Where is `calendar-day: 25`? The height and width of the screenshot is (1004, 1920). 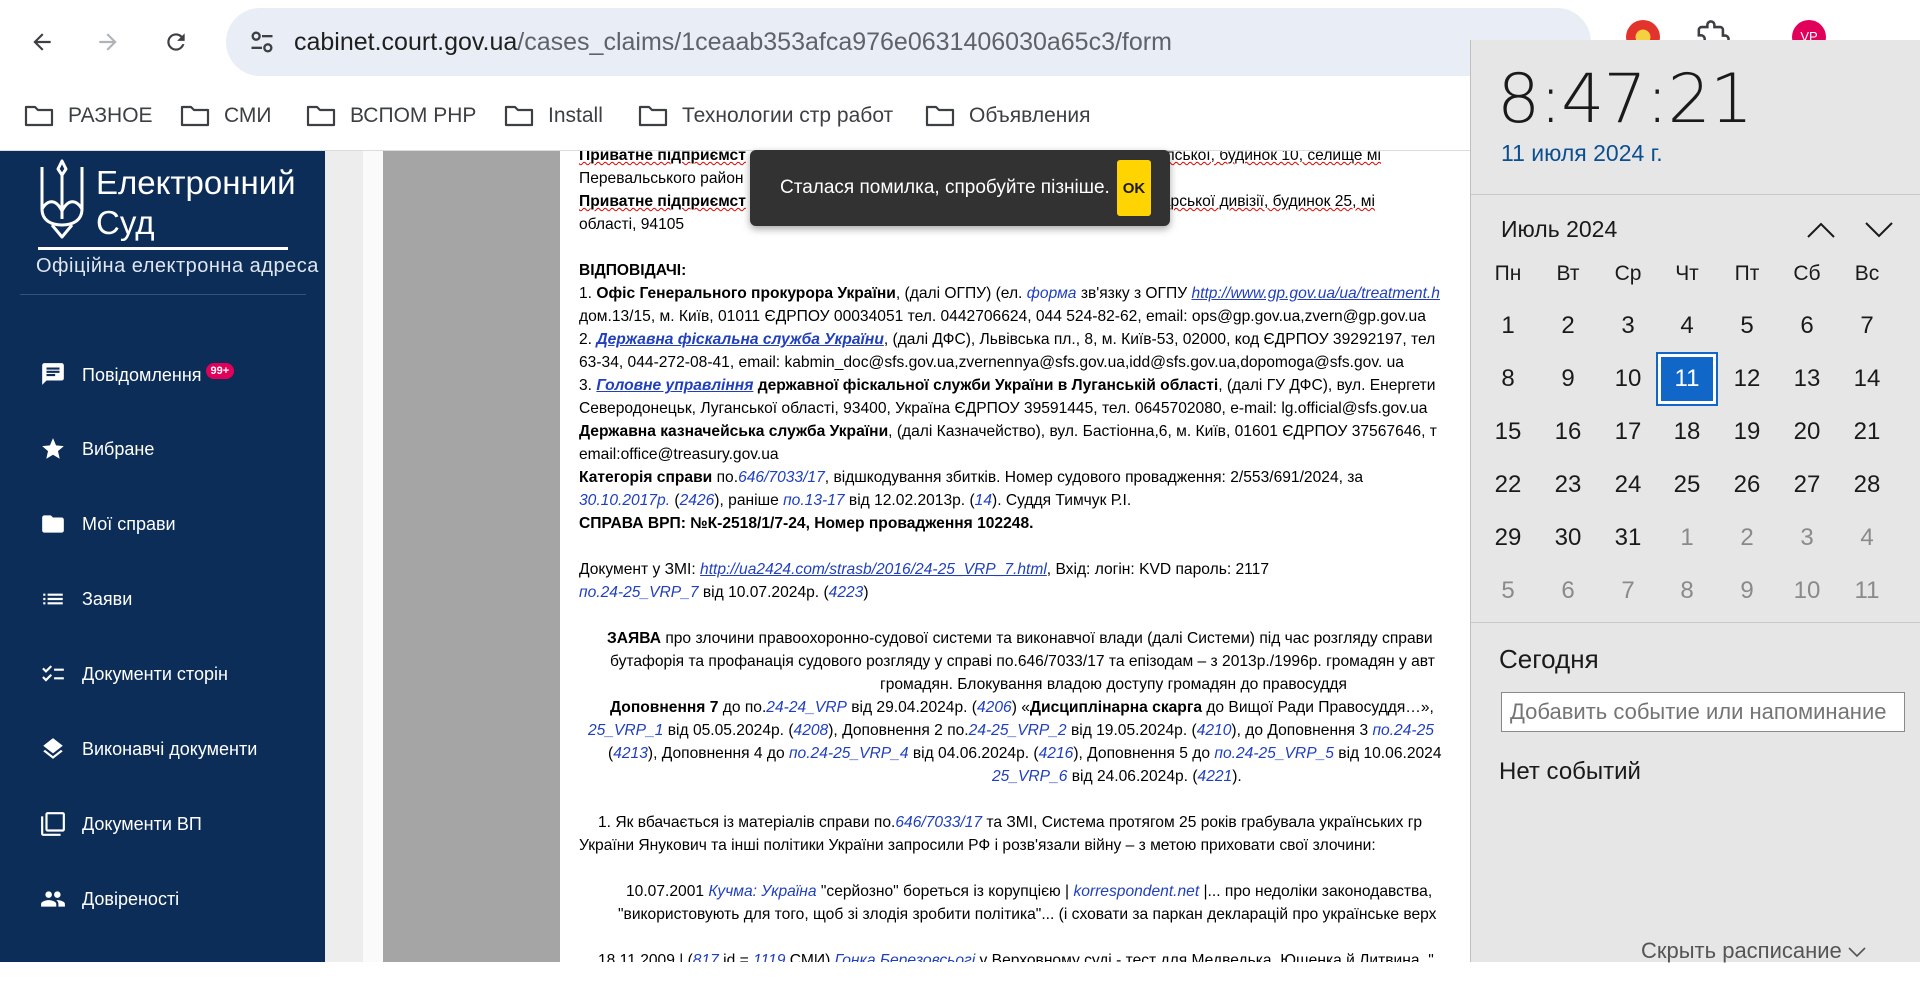
calendar-day: 25 is located at coordinates (1687, 485).